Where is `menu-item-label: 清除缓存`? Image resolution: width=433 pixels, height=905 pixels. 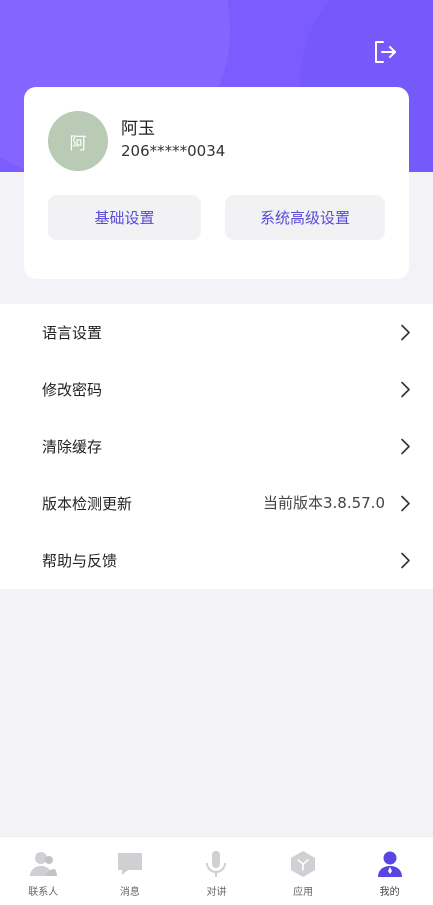
menu-item-label: 清除缓存 is located at coordinates (72, 447).